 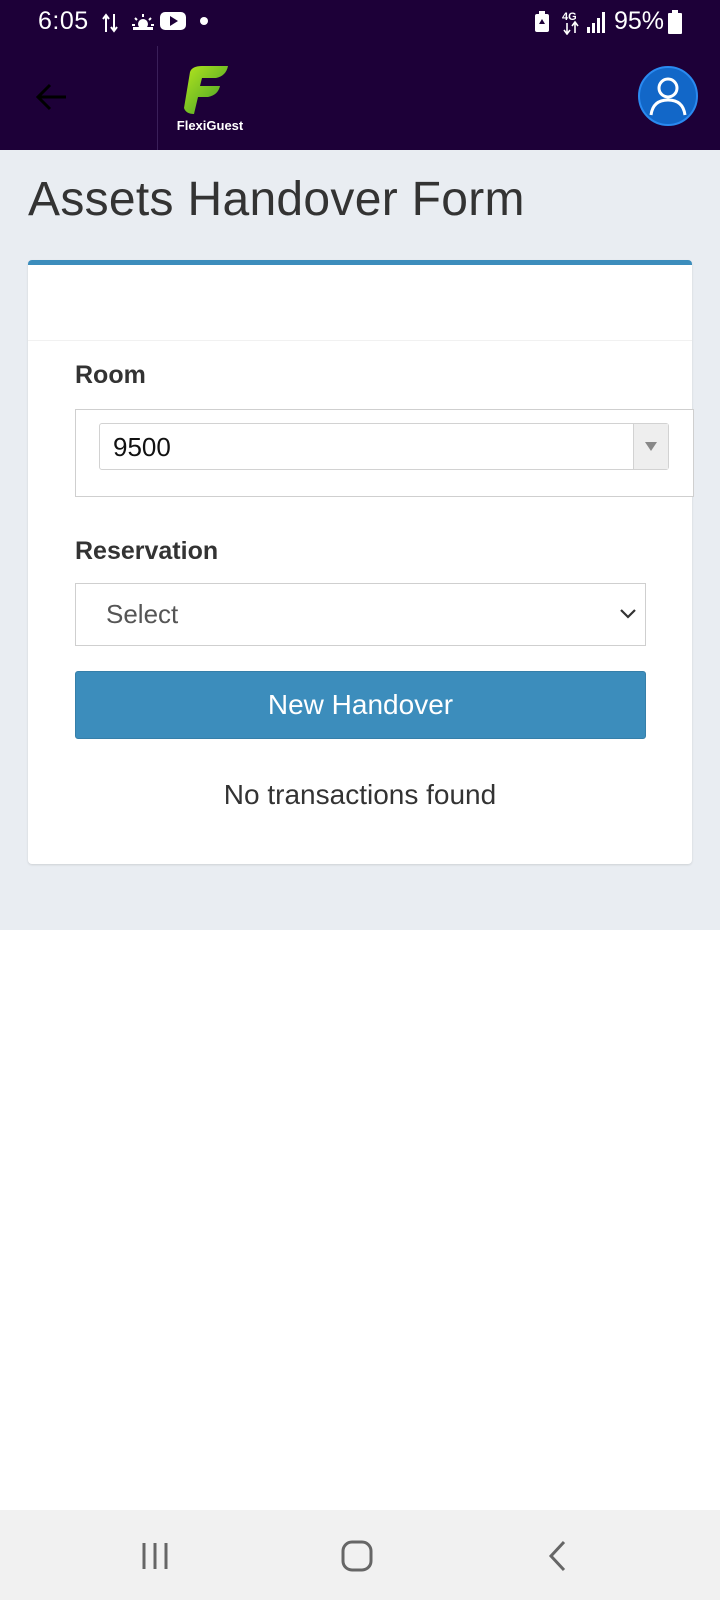 I want to click on recent-apps-icon, so click(x=155, y=1556).